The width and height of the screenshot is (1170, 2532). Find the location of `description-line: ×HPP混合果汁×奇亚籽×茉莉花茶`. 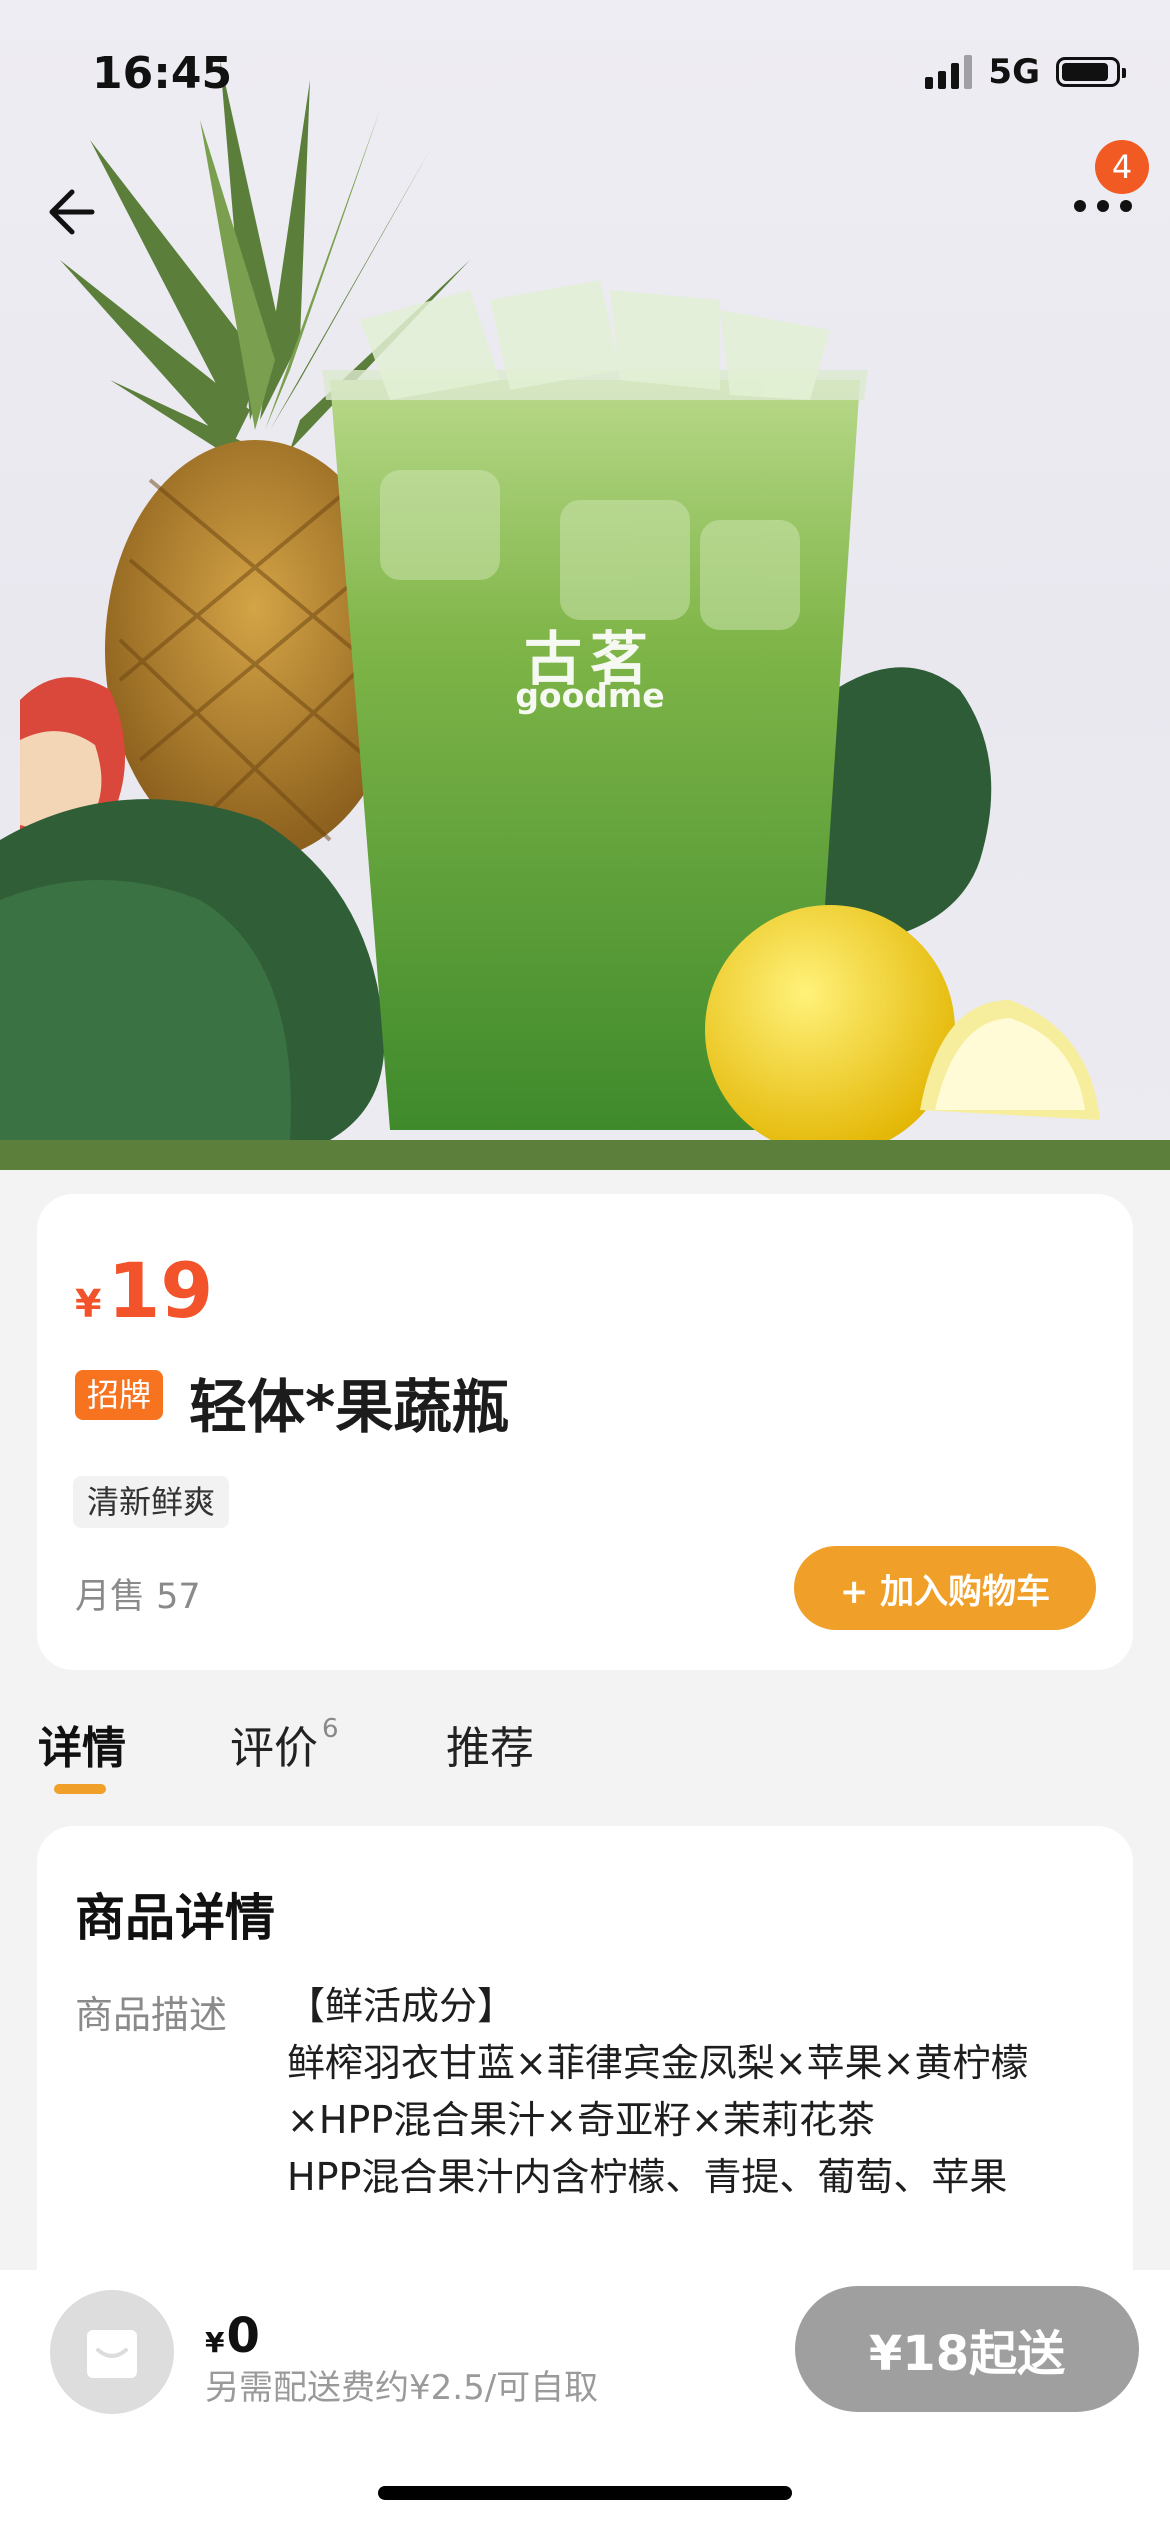

description-line: ×HPP混合果汁×奇亚籽×茉莉花茶 is located at coordinates (581, 2120).